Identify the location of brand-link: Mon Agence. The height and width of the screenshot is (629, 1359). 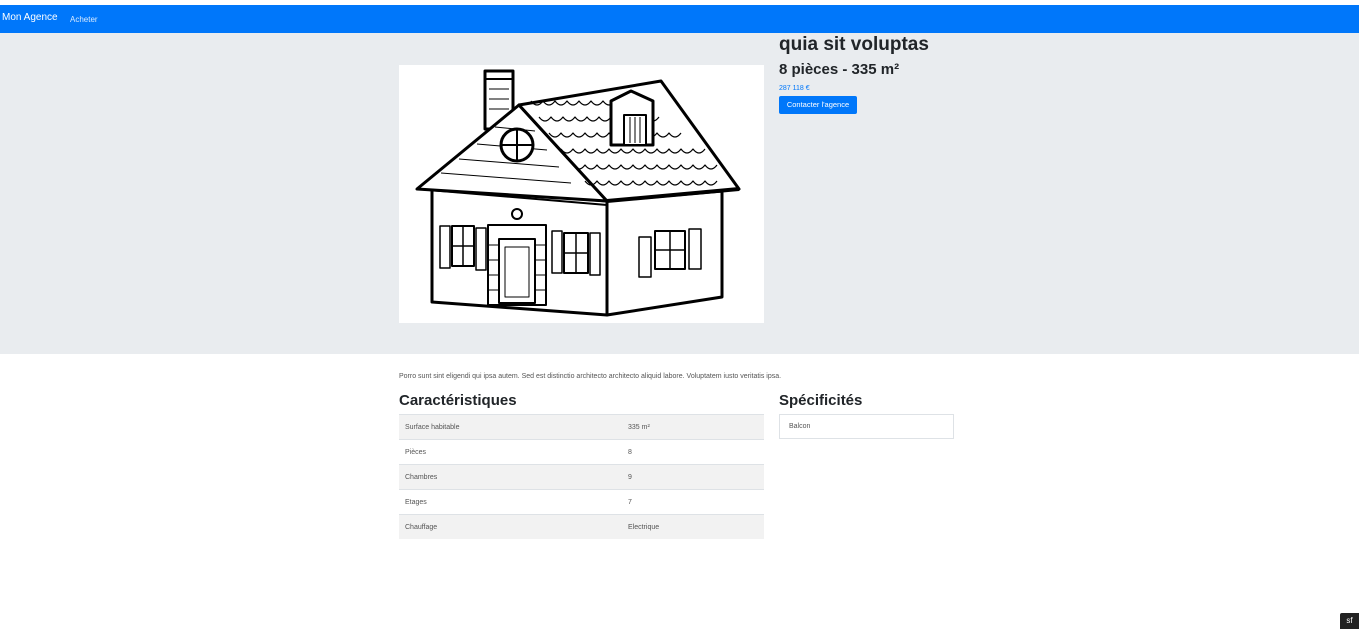
(30, 17).